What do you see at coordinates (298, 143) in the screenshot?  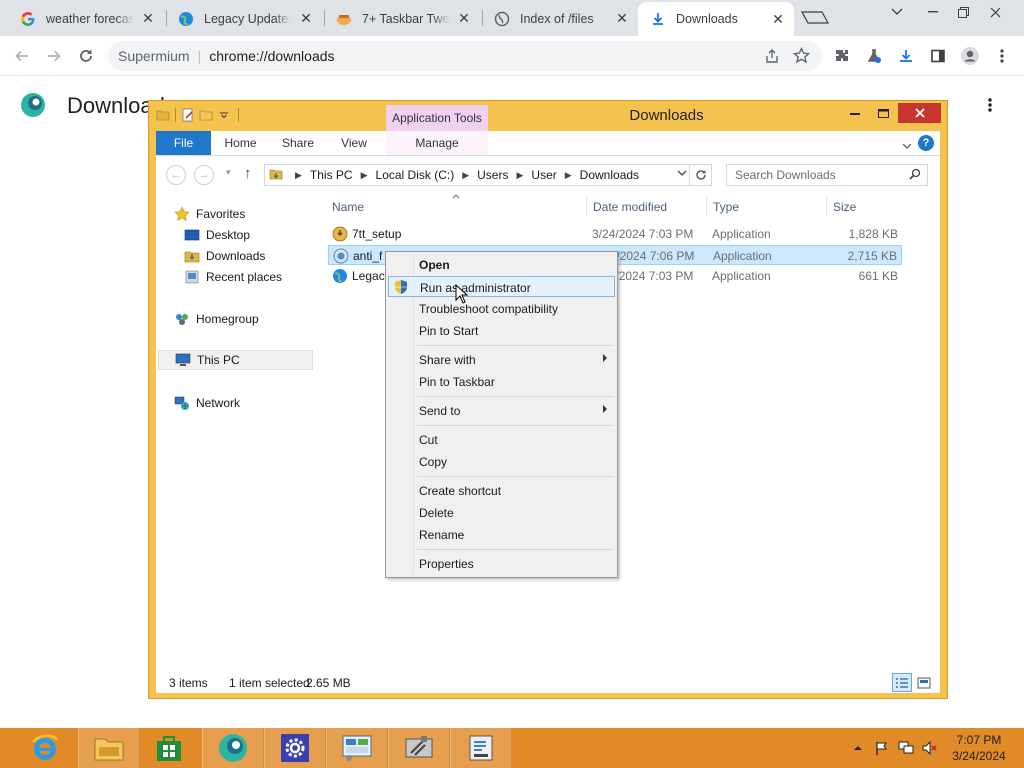 I see `ribbon-tab-share: Share` at bounding box center [298, 143].